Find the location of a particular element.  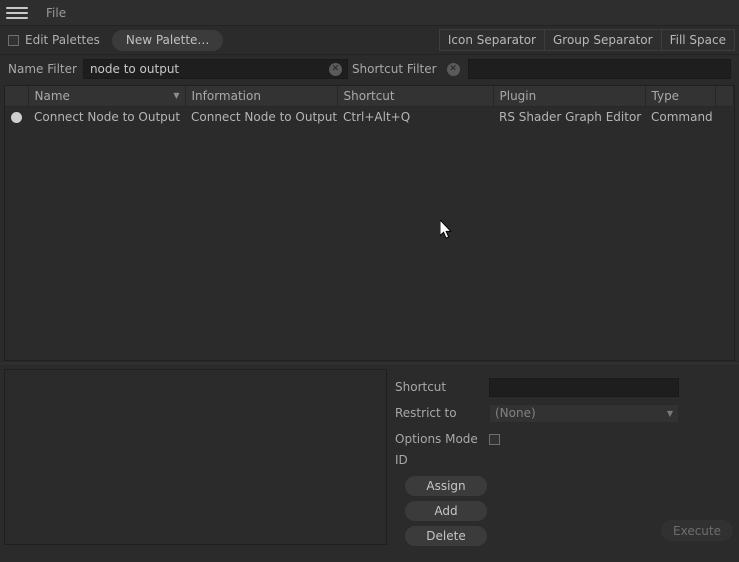

menu-item-file: File is located at coordinates (56, 13).